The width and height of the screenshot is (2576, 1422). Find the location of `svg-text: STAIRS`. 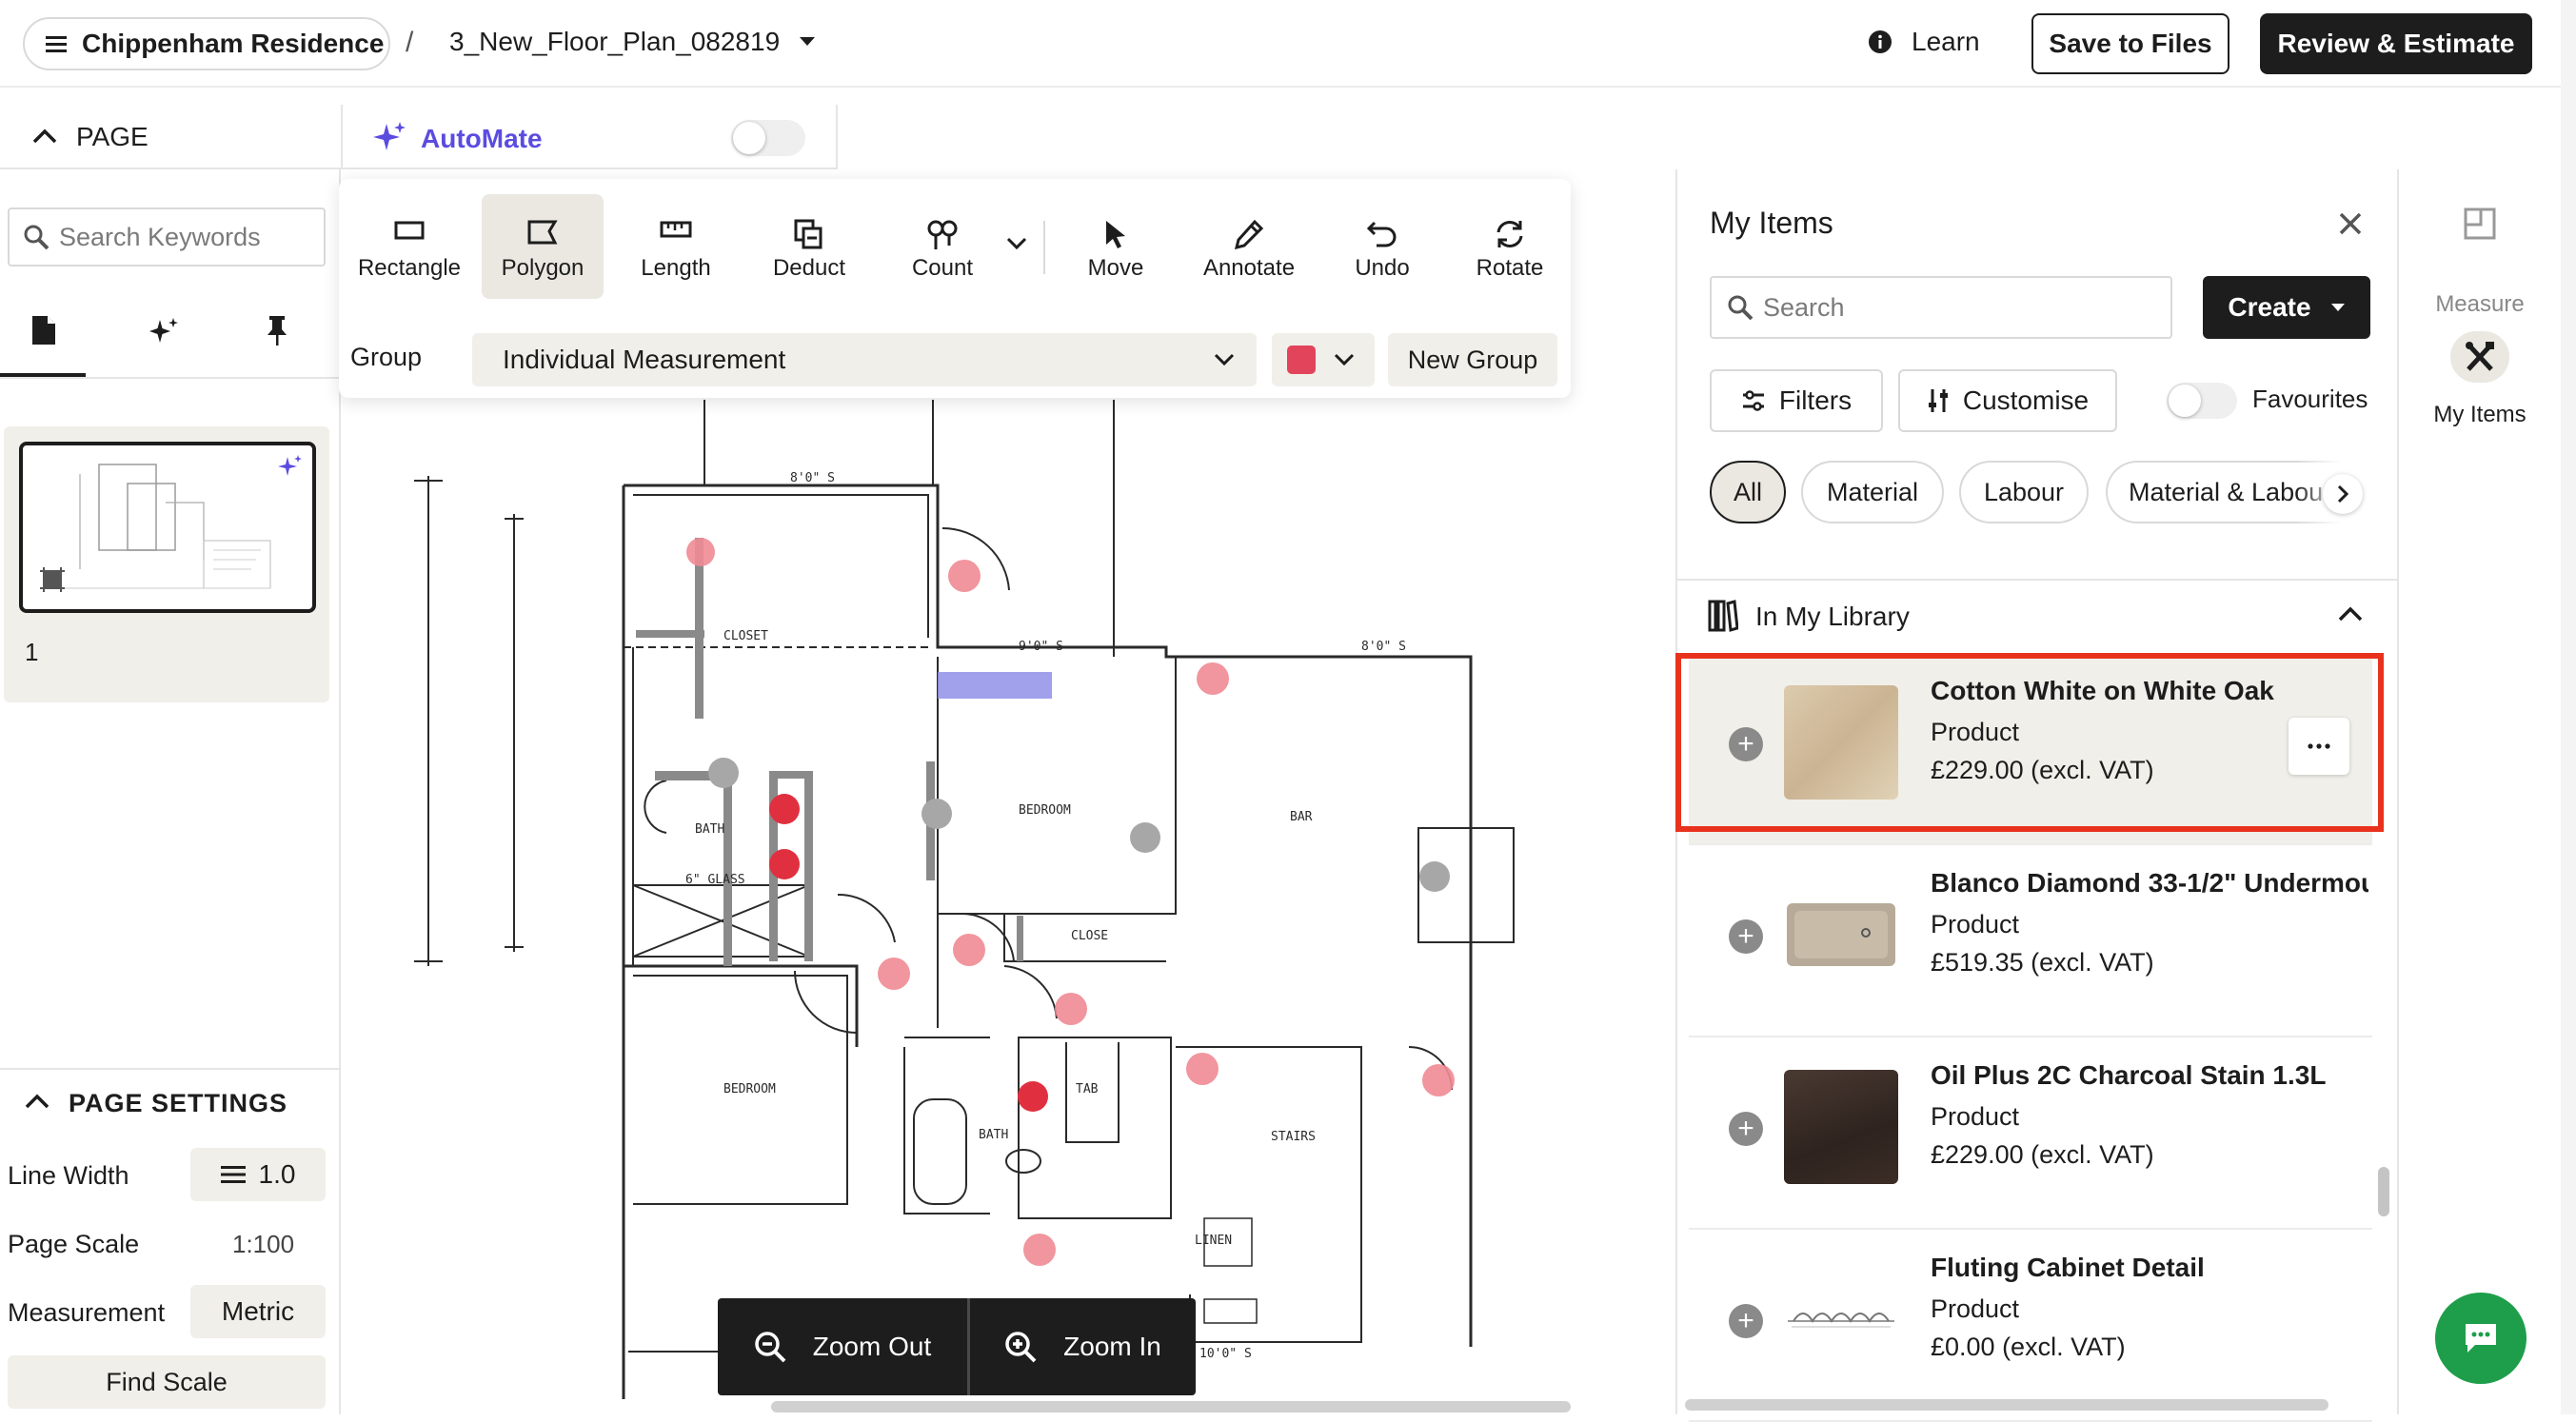

svg-text: STAIRS is located at coordinates (1294, 1137).